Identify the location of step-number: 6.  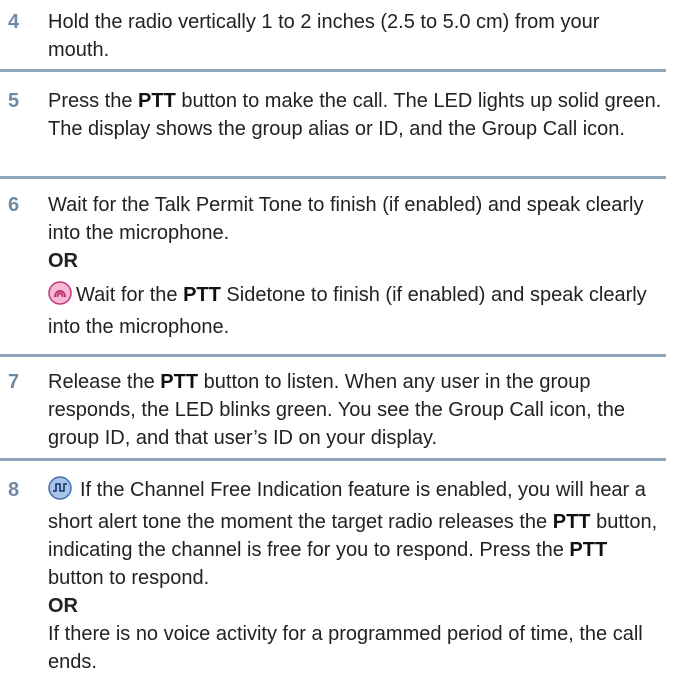
(14, 205).